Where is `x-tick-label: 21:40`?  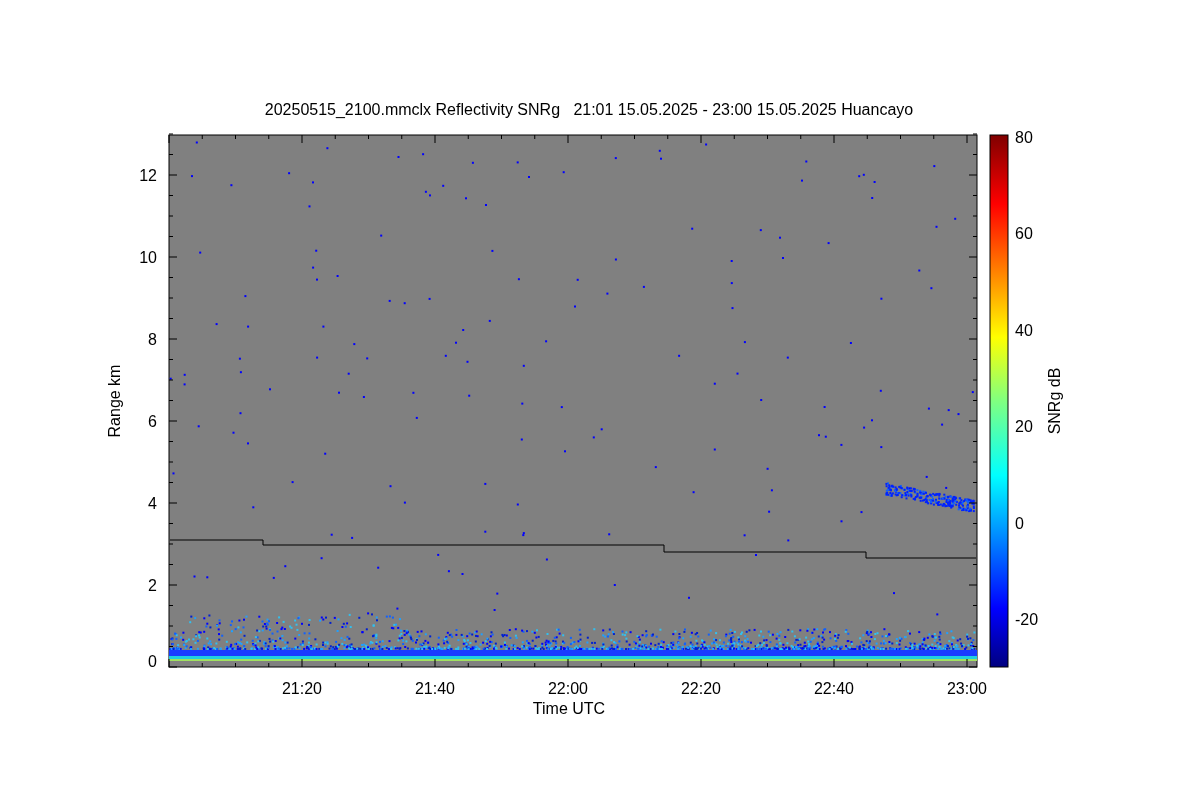 x-tick-label: 21:40 is located at coordinates (435, 688).